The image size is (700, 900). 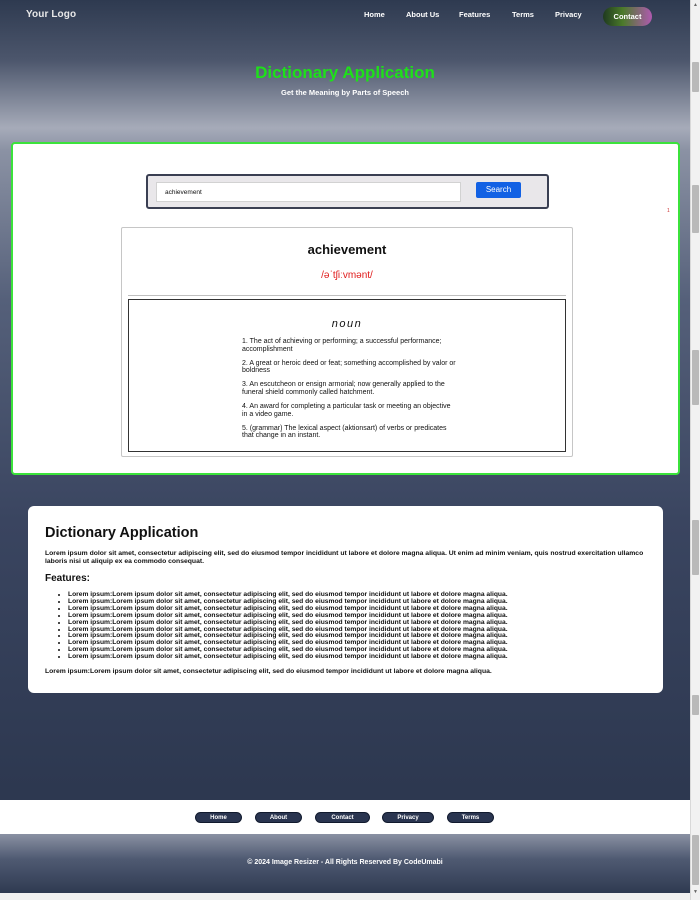 What do you see at coordinates (345, 896) in the screenshot?
I see `horizontal-scrollbar` at bounding box center [345, 896].